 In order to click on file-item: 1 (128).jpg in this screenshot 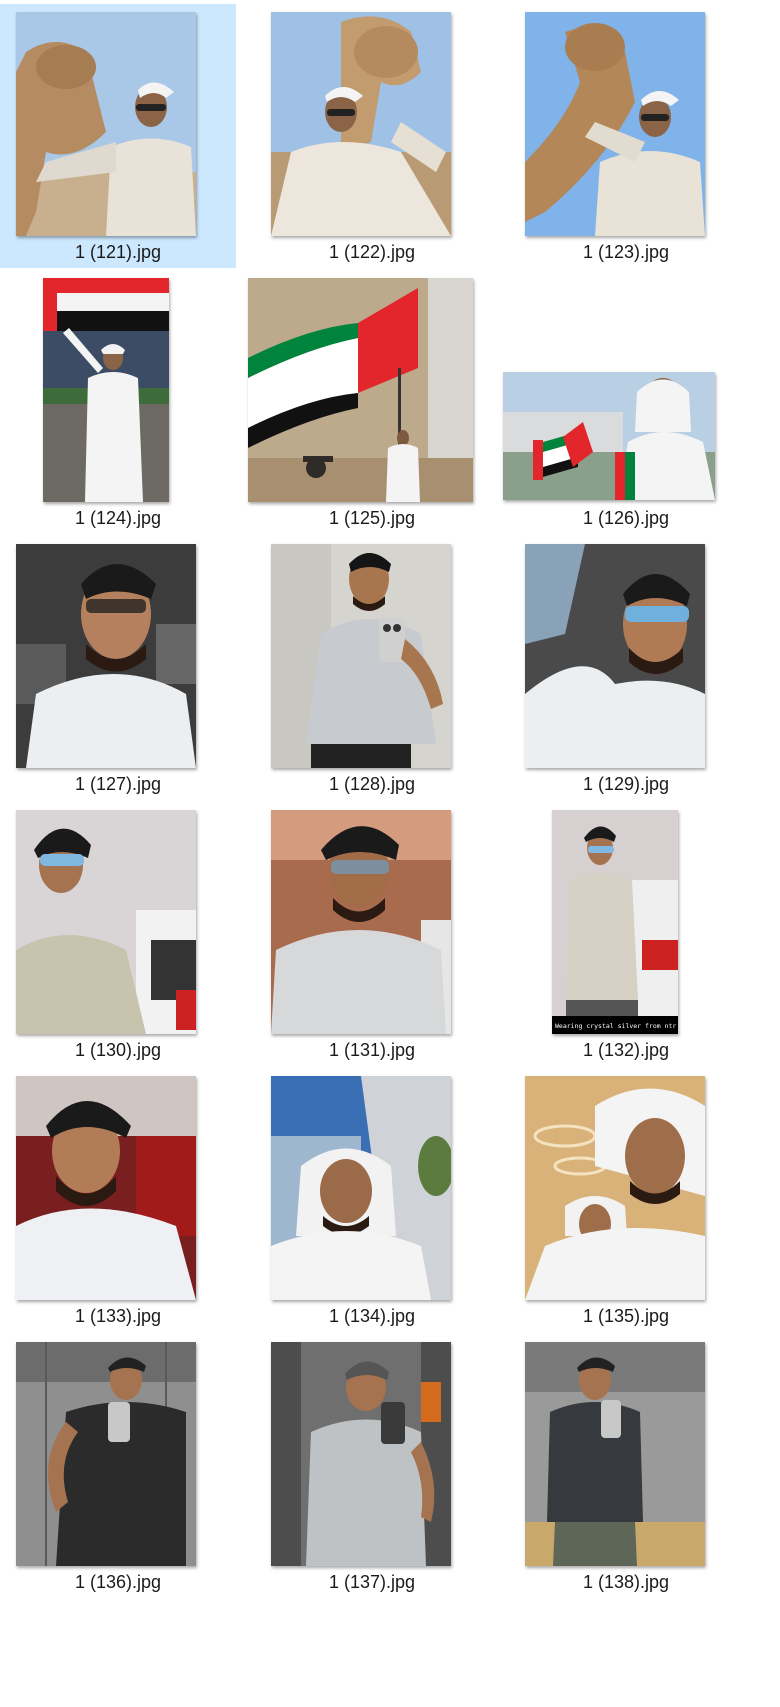, I will do `click(372, 668)`.